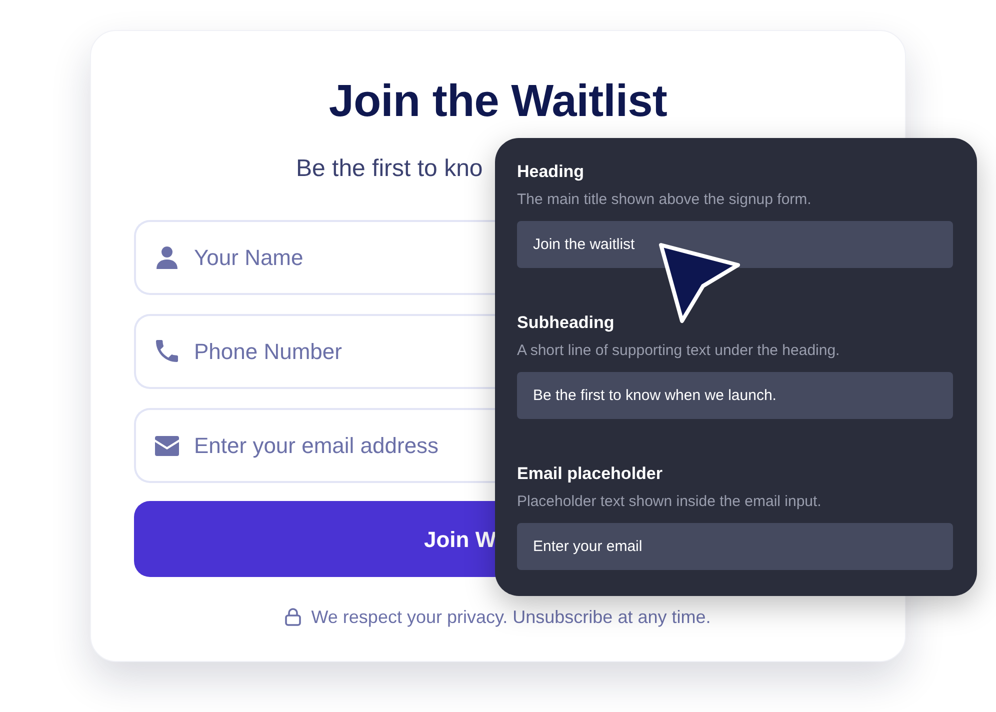  Describe the element at coordinates (498, 100) in the screenshot. I see `signup-title: Join the Waitlist` at that location.